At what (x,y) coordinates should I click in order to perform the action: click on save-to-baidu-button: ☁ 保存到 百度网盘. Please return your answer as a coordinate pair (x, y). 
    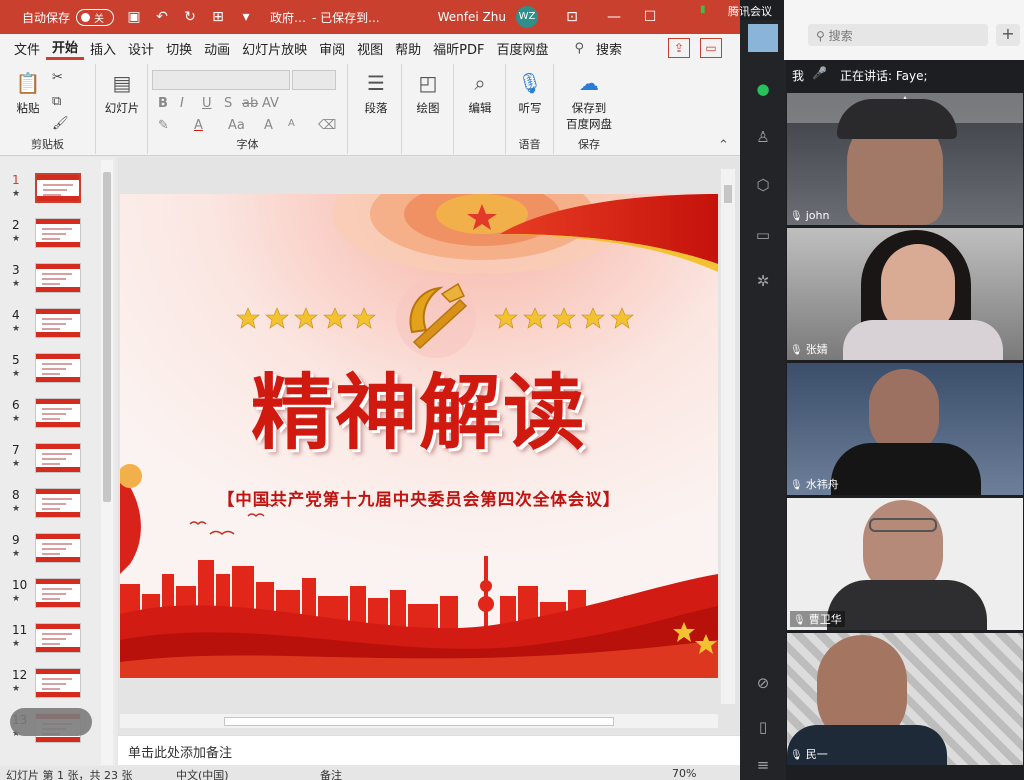
    Looking at the image, I should click on (589, 101).